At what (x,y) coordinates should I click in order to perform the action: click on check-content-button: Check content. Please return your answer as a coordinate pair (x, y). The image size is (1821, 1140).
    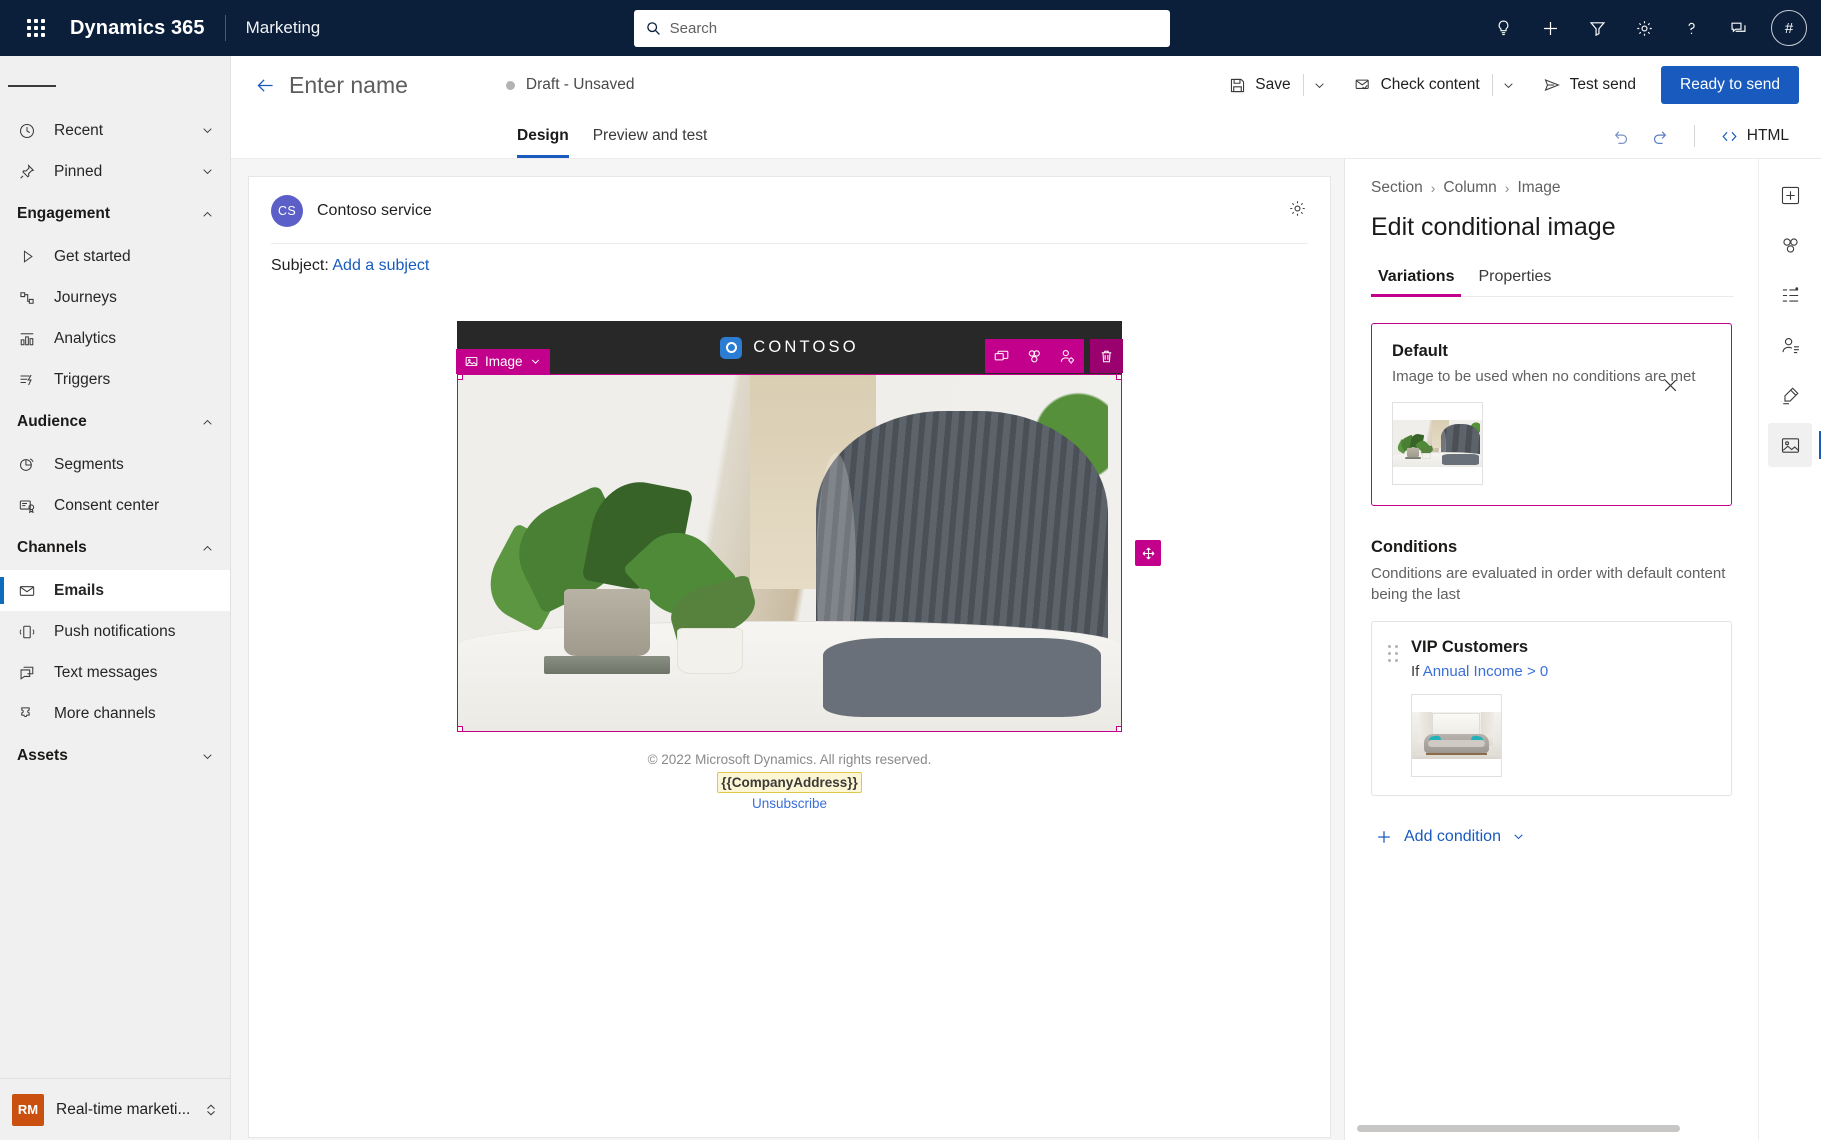
    Looking at the image, I should click on (1417, 85).